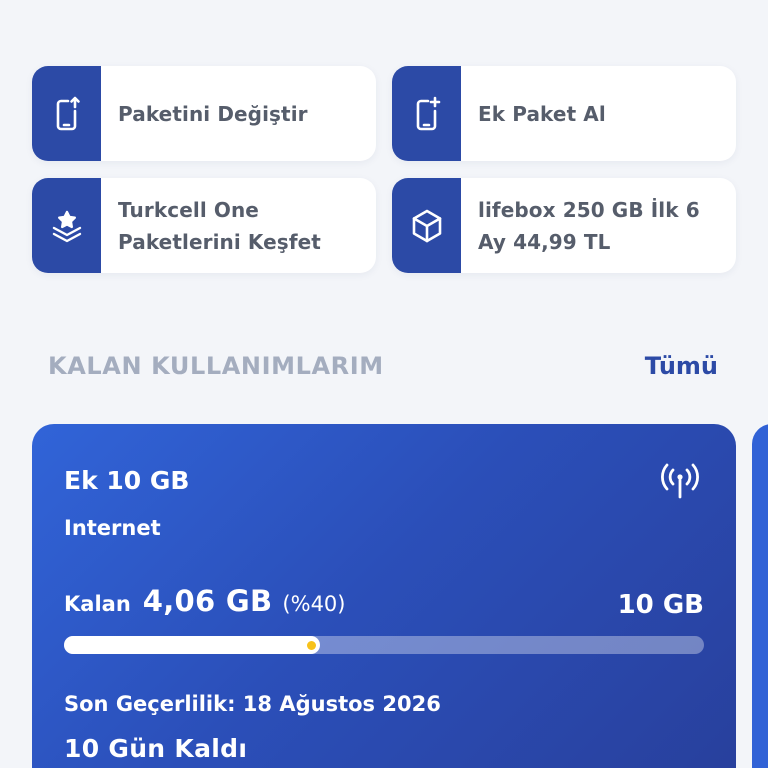 The height and width of the screenshot is (768, 768). Describe the element at coordinates (384, 645) in the screenshot. I see `usage-progress-bar` at that location.